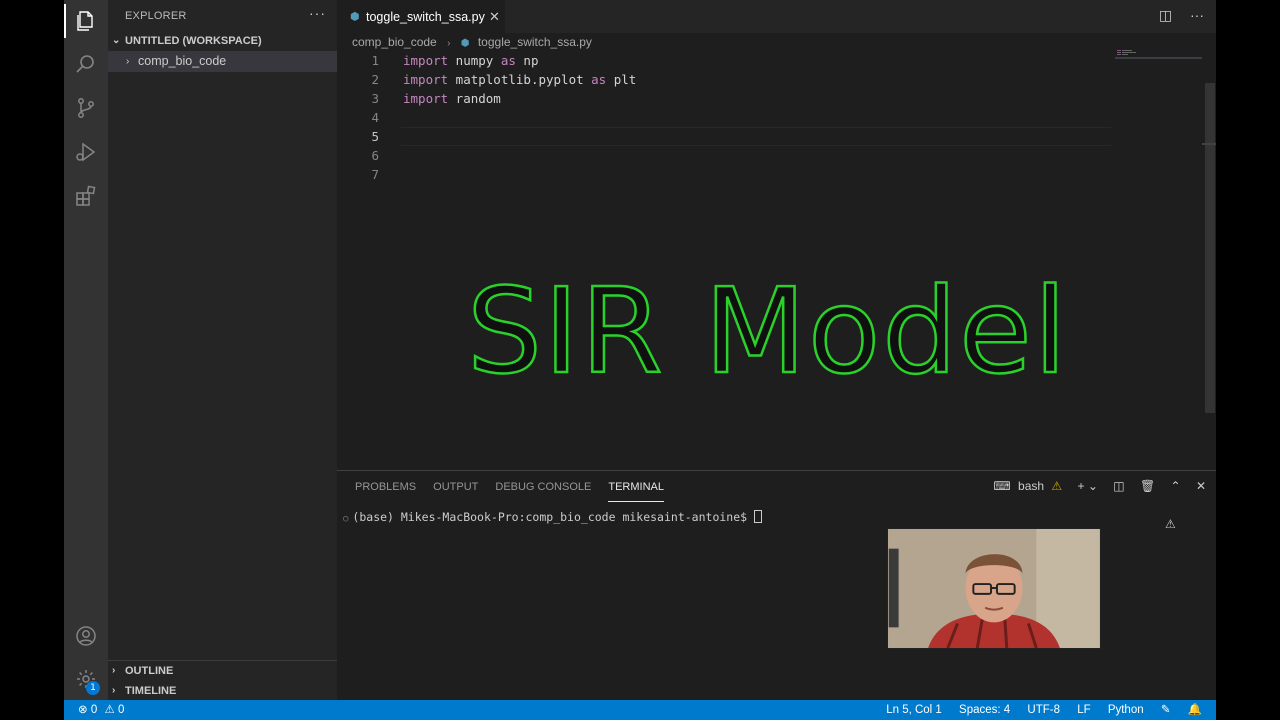 The height and width of the screenshot is (720, 1280). What do you see at coordinates (86, 21) in the screenshot?
I see `explorer-files-icon` at bounding box center [86, 21].